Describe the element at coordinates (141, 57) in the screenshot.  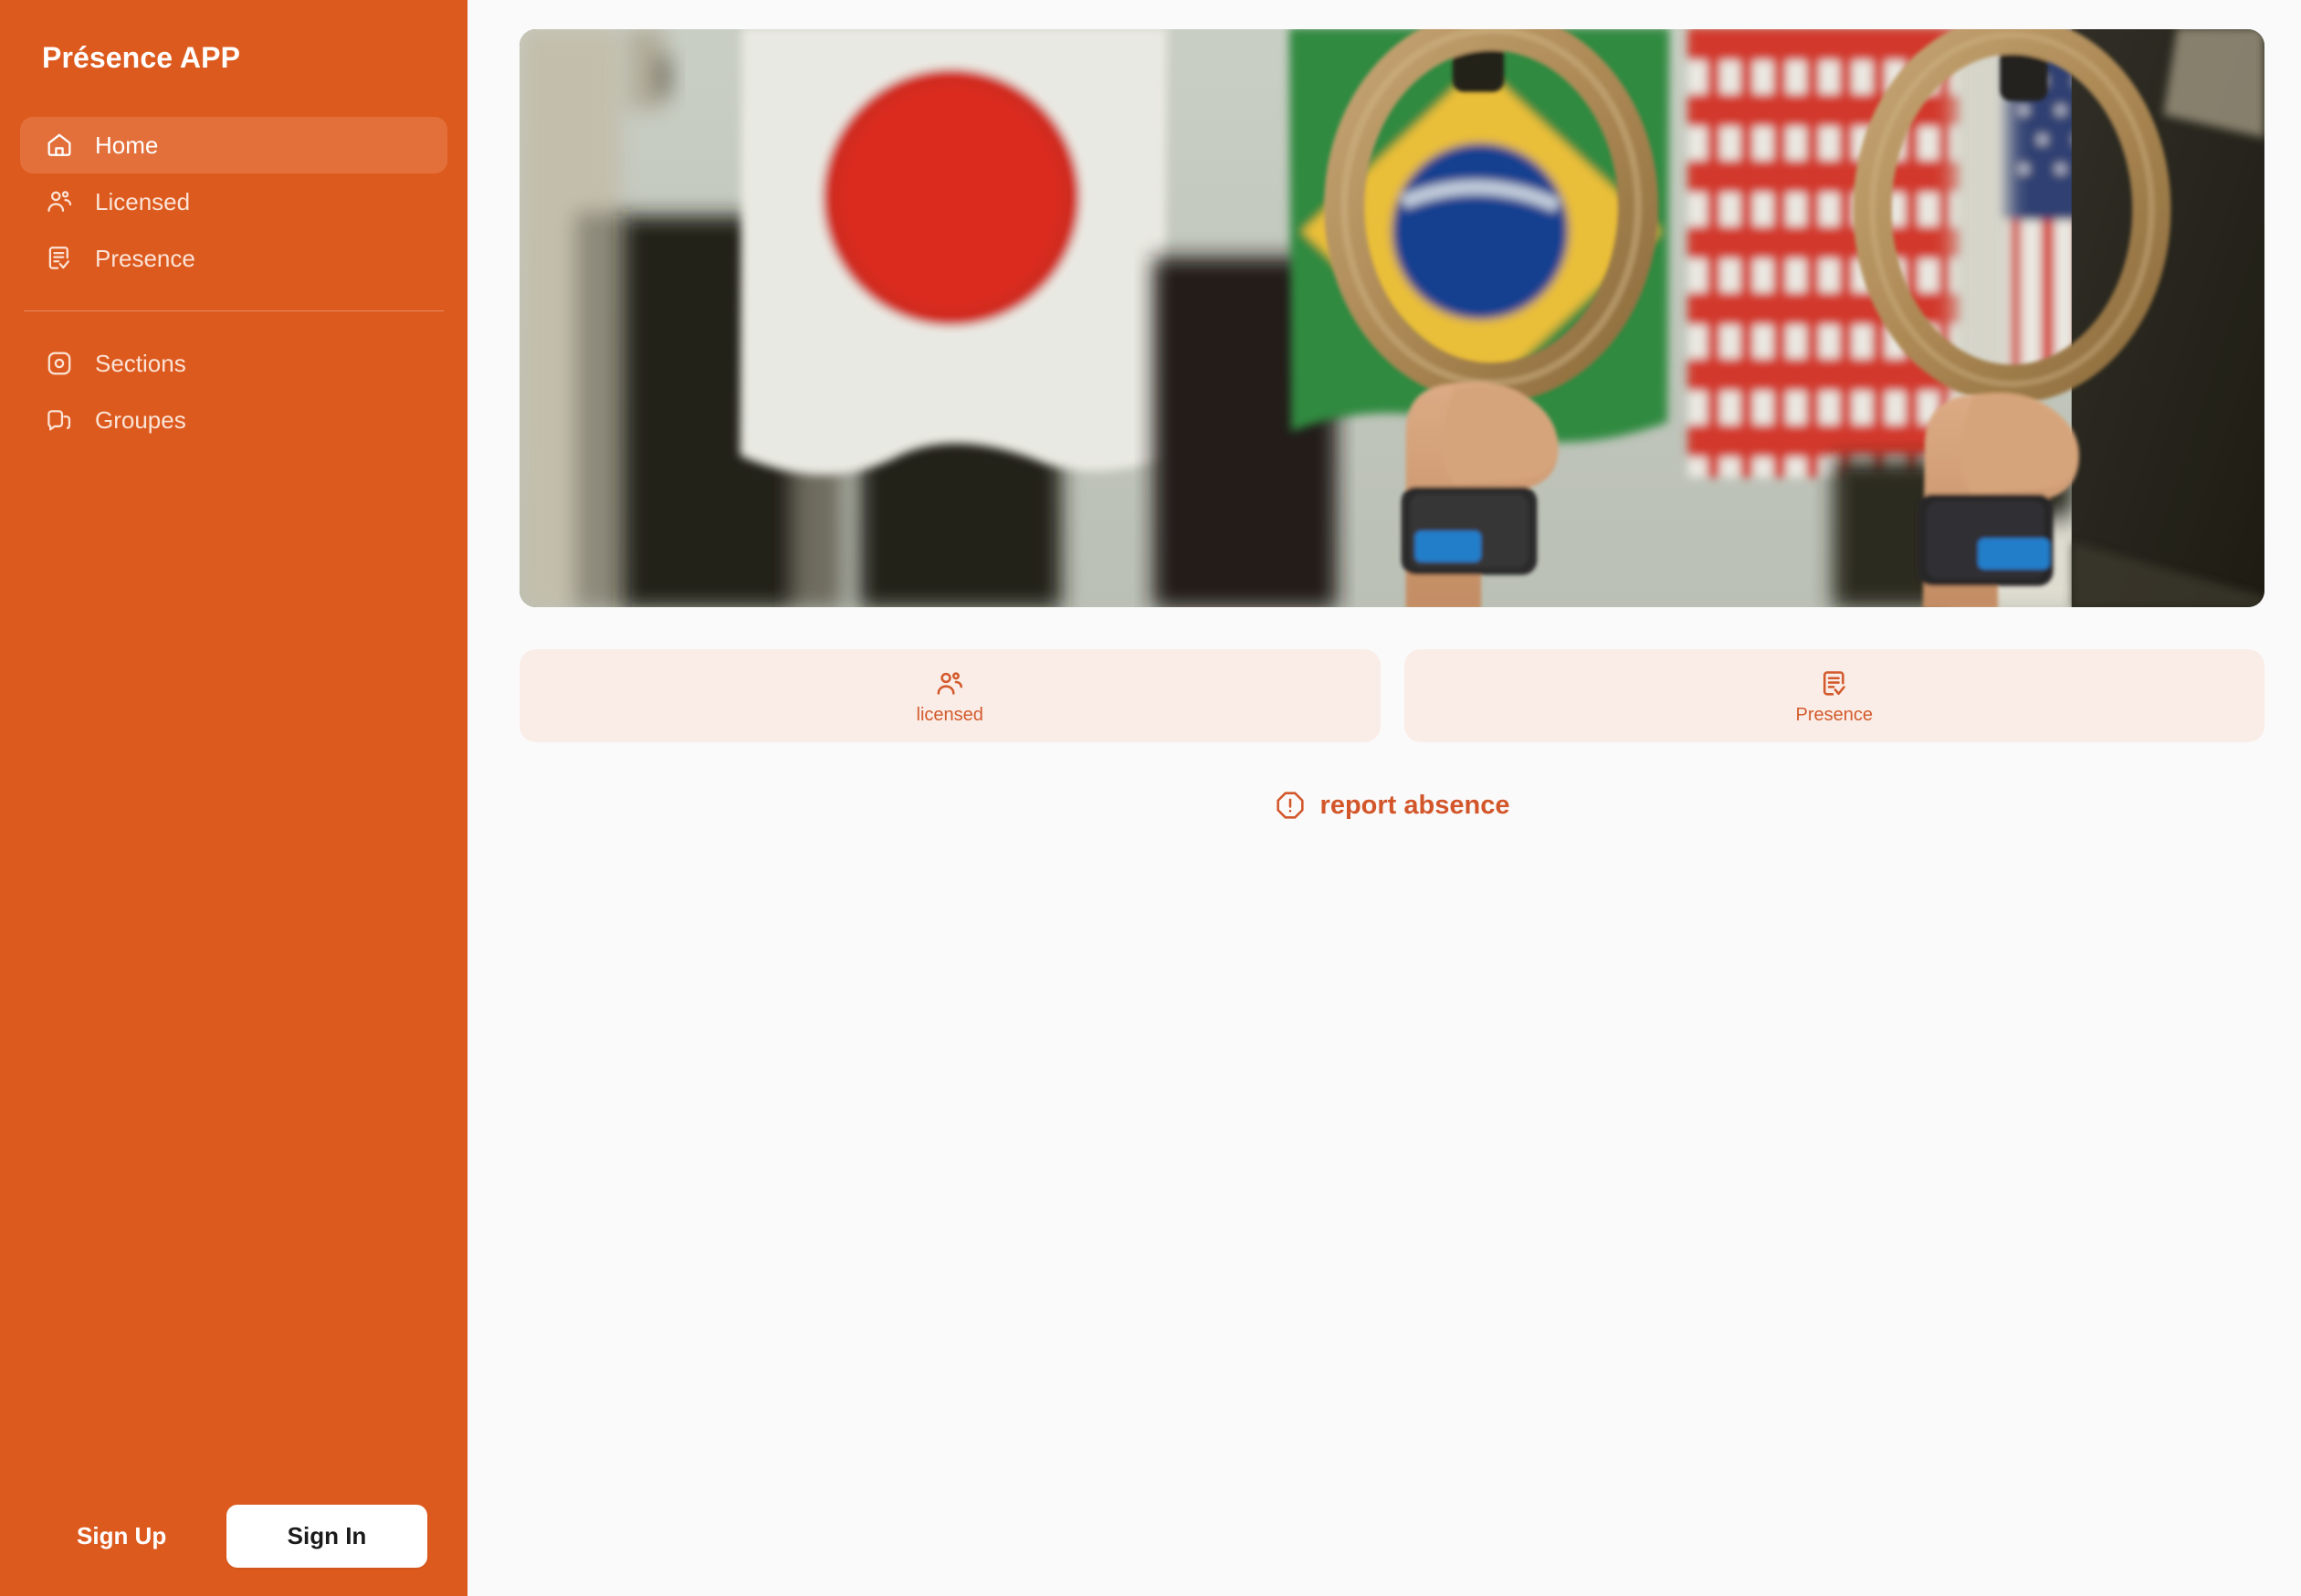
I see `app-title: Présence APP` at that location.